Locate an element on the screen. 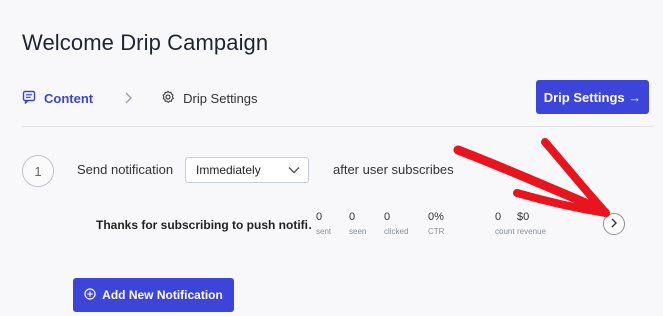  after-subscribe-label: after user subscribes is located at coordinates (393, 169).